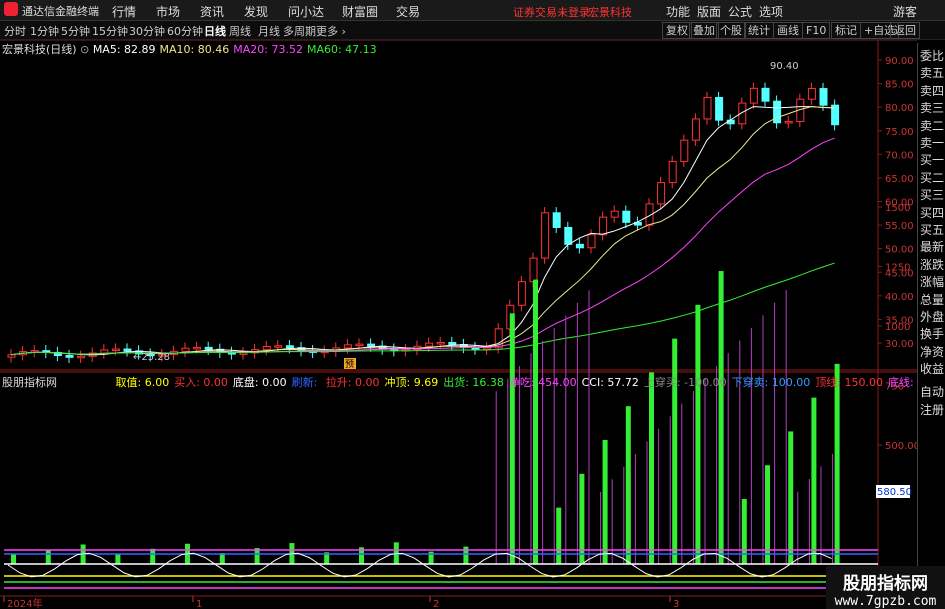 This screenshot has width=945, height=609. I want to click on indicator-value-5: 冲顶: 9.69, so click(411, 382).